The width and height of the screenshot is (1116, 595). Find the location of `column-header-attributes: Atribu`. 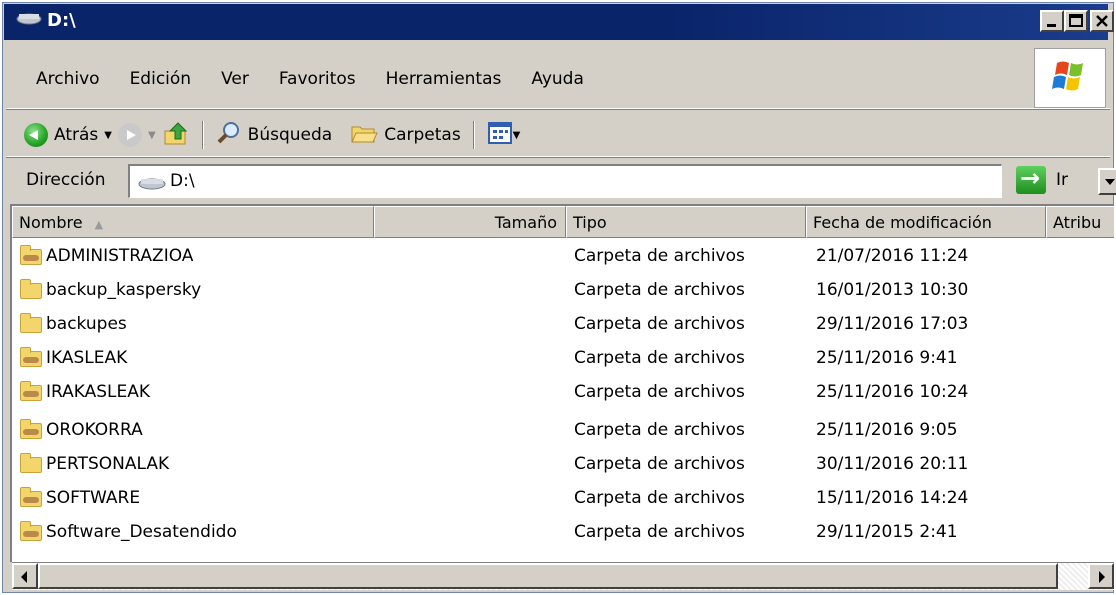

column-header-attributes: Atribu is located at coordinates (1080, 222).